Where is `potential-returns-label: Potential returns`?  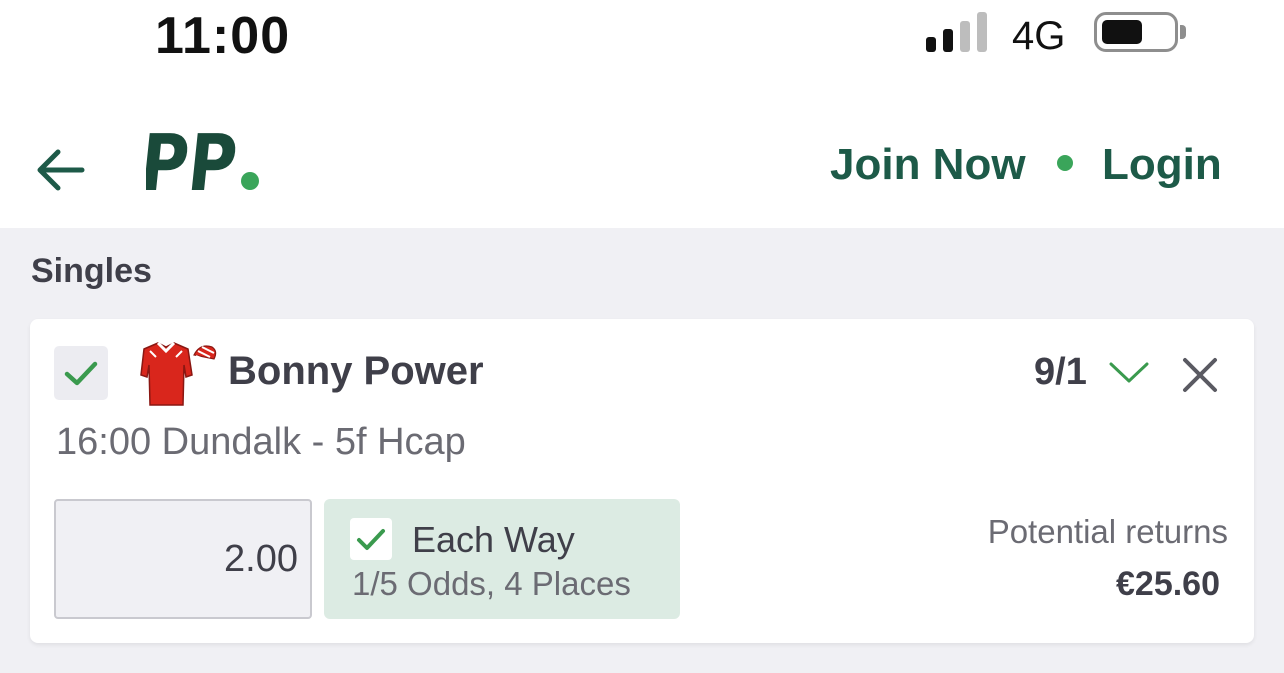
potential-returns-label: Potential returns is located at coordinates (1107, 531).